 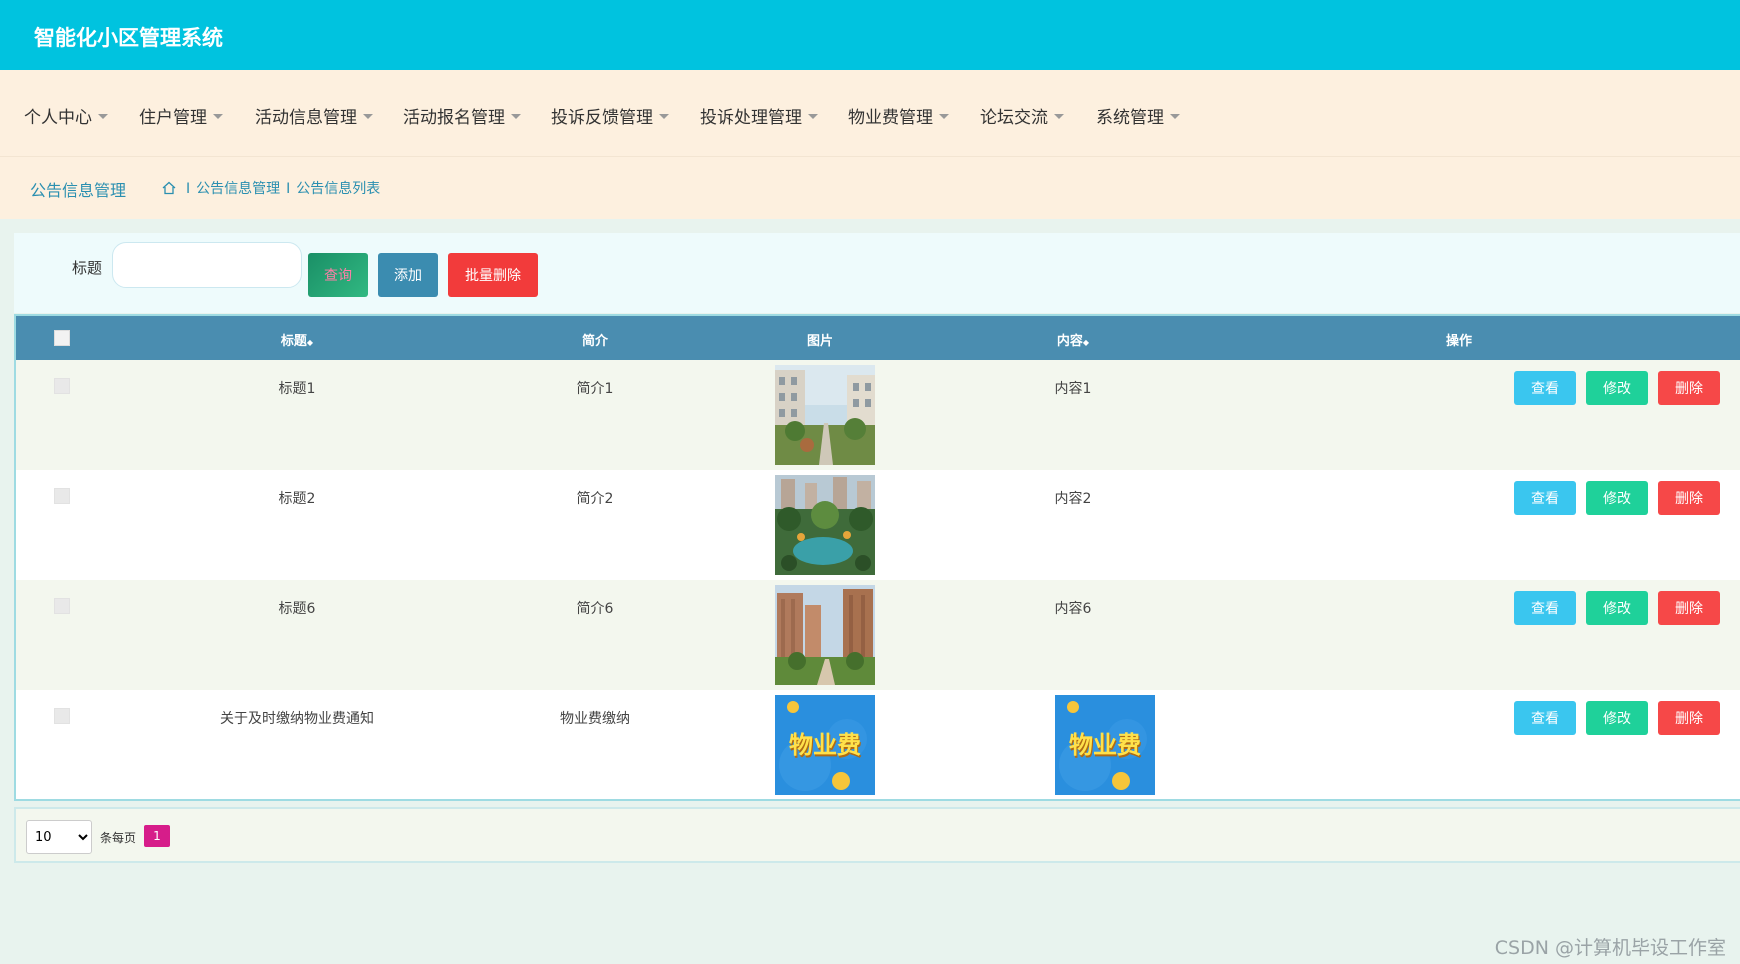 What do you see at coordinates (62, 338) in the screenshot?
I see `select-all-checkbox` at bounding box center [62, 338].